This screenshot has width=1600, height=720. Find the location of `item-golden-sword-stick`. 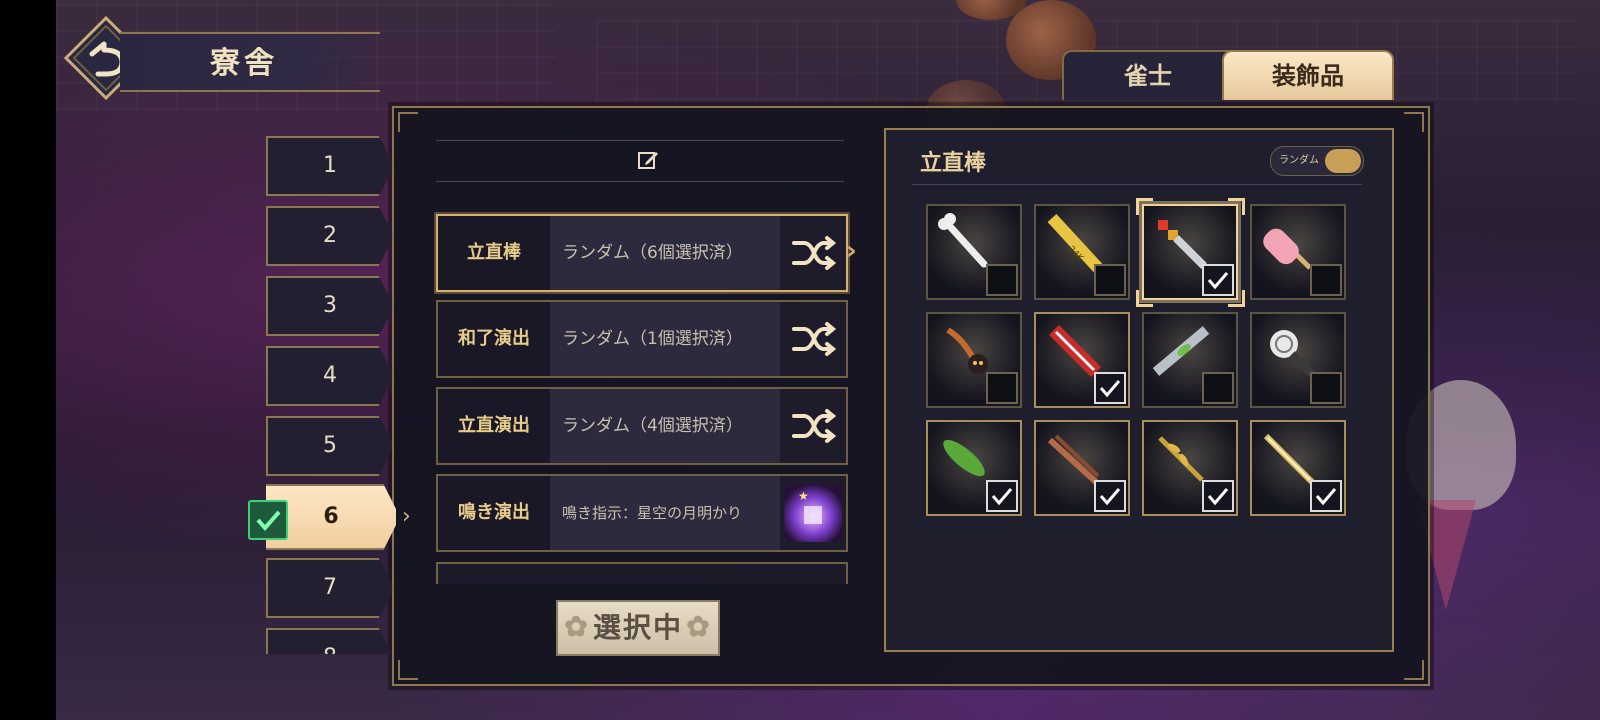

item-golden-sword-stick is located at coordinates (1298, 468).